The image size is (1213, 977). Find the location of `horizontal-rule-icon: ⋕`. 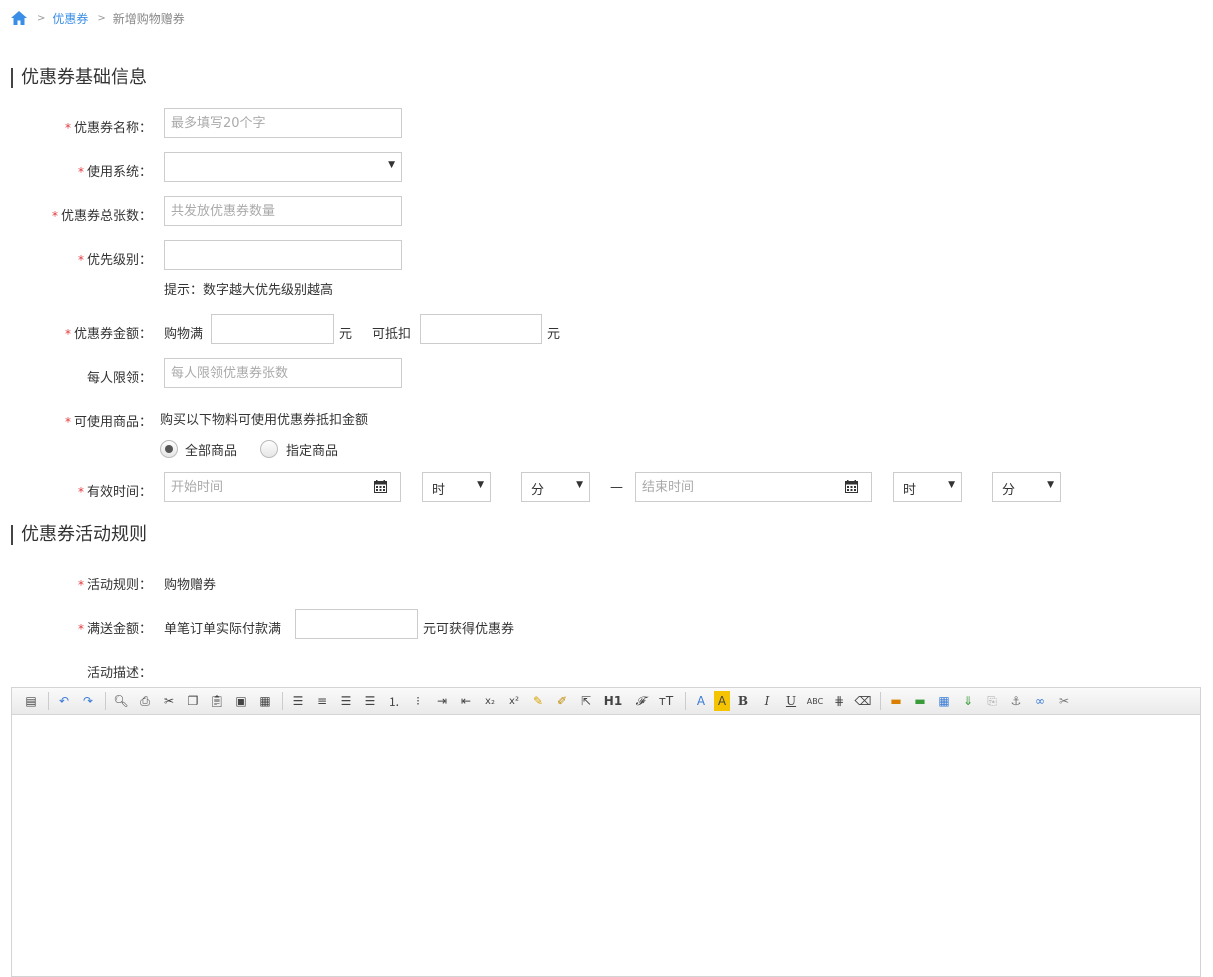

horizontal-rule-icon: ⋕ is located at coordinates (839, 701).